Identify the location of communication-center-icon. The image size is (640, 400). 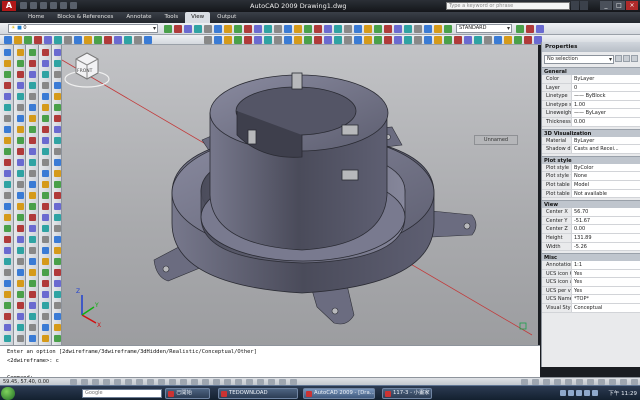
(584, 5).